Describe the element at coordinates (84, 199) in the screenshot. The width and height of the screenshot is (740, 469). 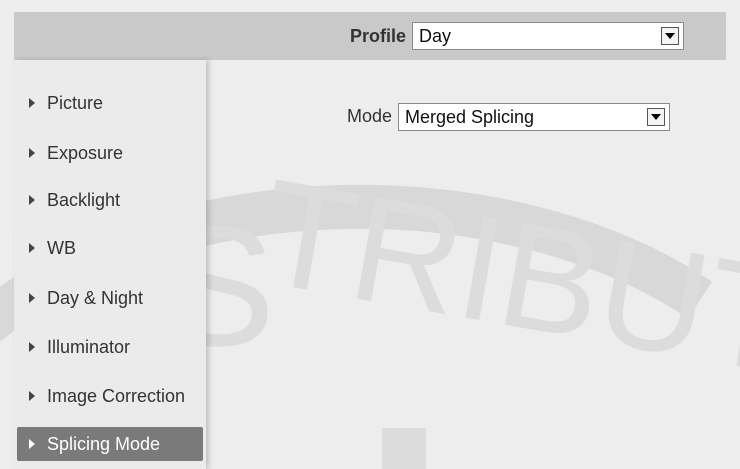
I see `sidebar-item-label: Backlight` at that location.